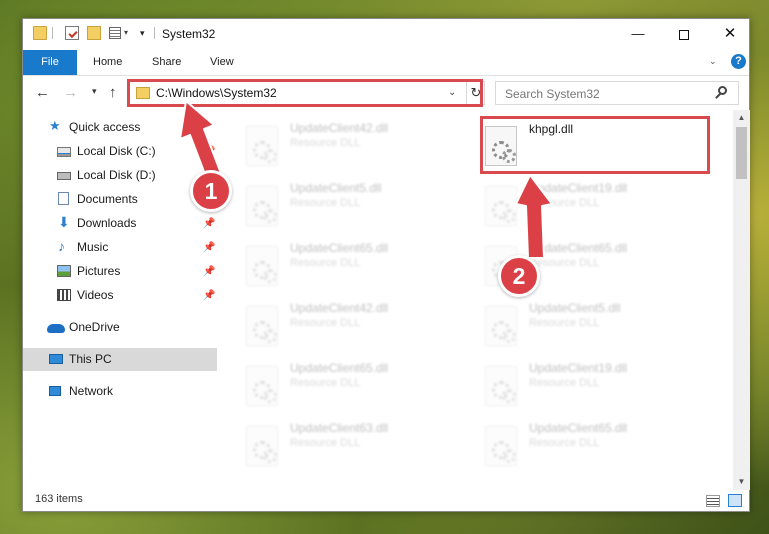 The height and width of the screenshot is (534, 769). Describe the element at coordinates (366, 179) in the screenshot. I see `annotation-arrows` at that location.